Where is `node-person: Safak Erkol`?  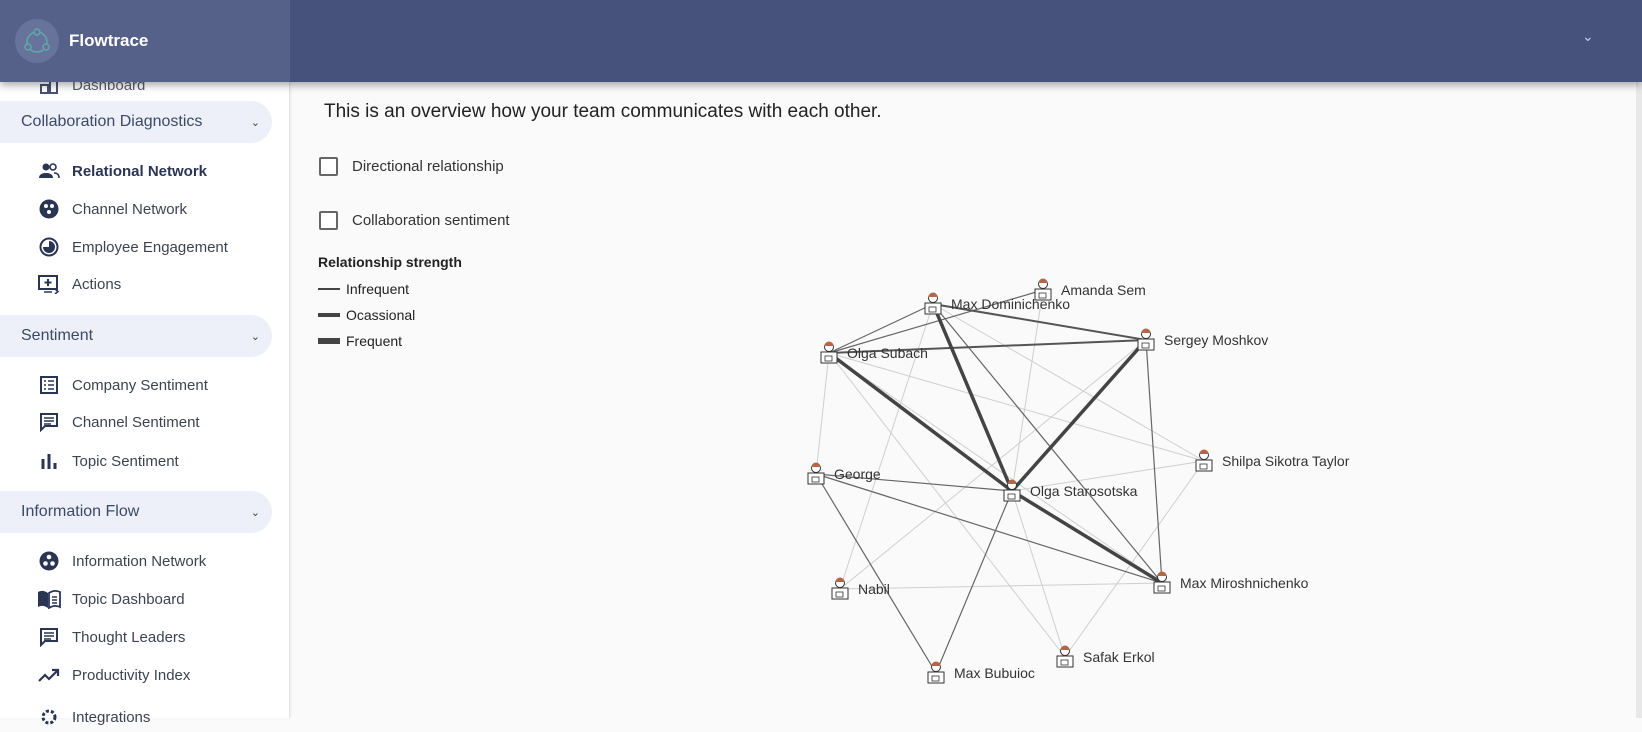
node-person: Safak Erkol is located at coordinates (1105, 656).